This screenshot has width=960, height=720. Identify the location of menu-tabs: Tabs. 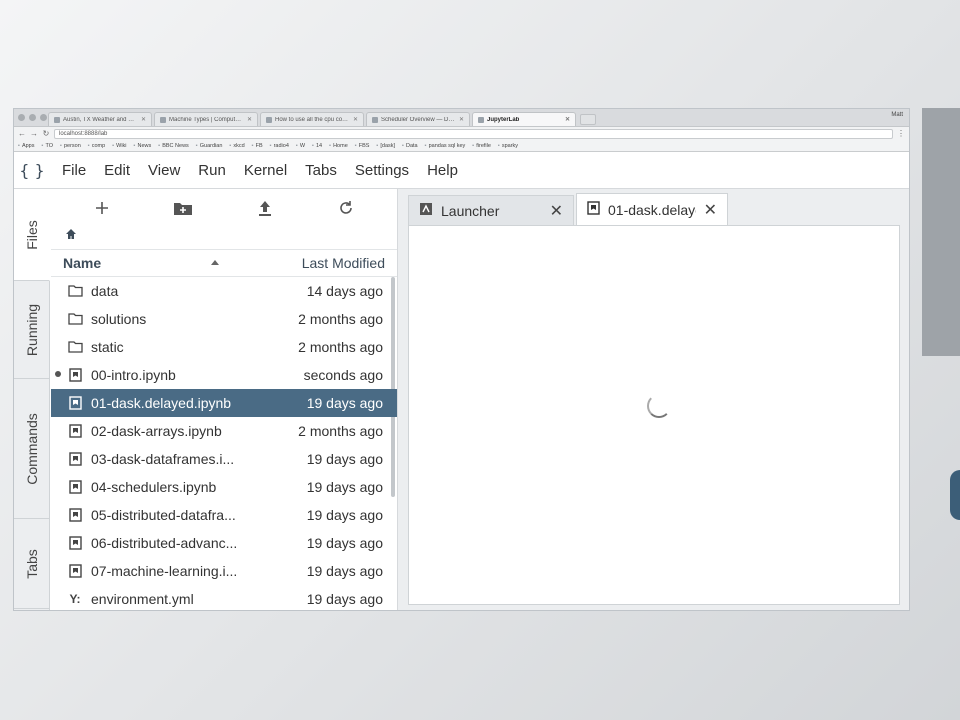
(321, 171).